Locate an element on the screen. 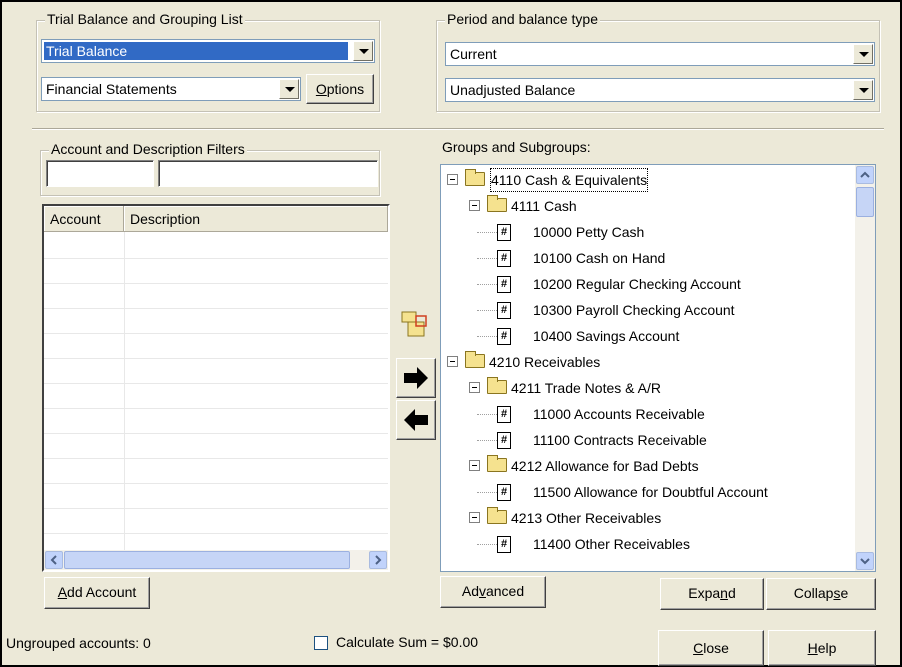 This screenshot has width=902, height=667. horizontal-scrollbar is located at coordinates (216, 560).